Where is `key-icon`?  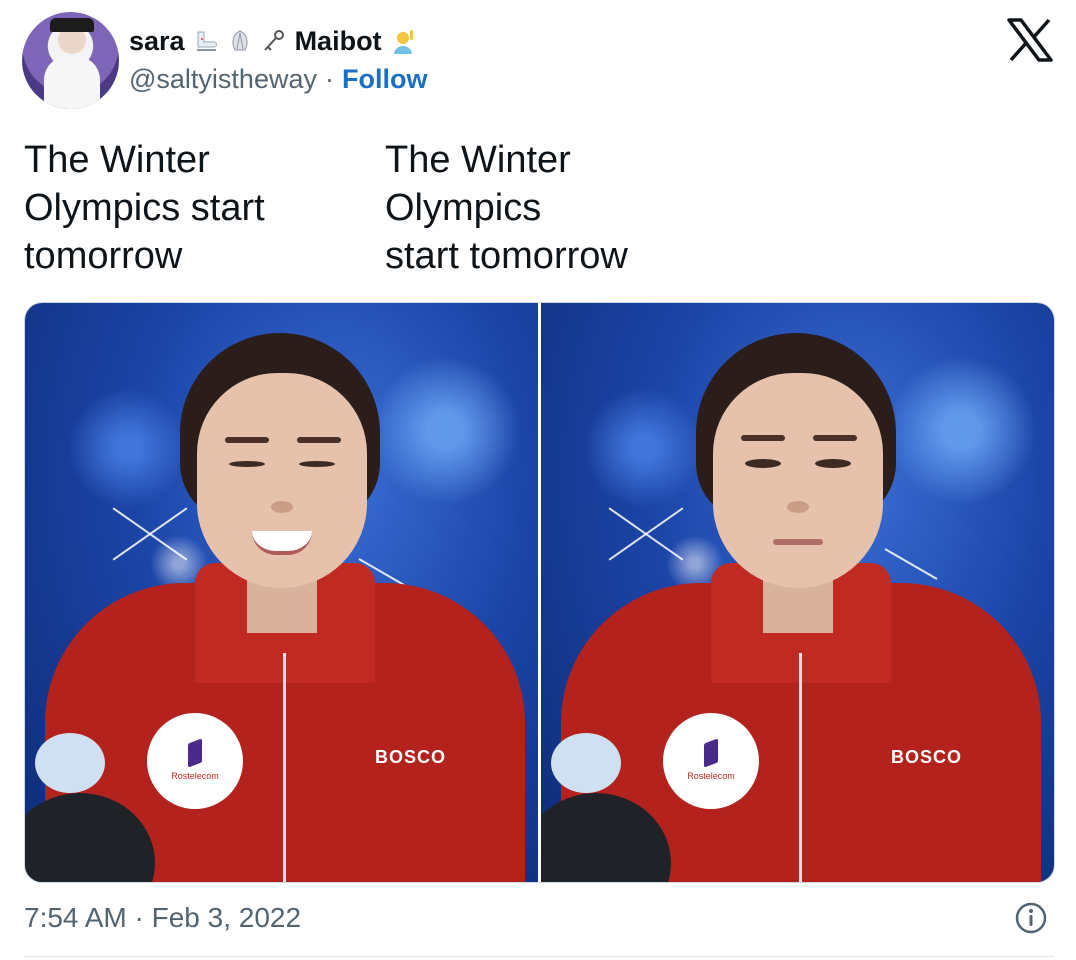
key-icon is located at coordinates (273, 40).